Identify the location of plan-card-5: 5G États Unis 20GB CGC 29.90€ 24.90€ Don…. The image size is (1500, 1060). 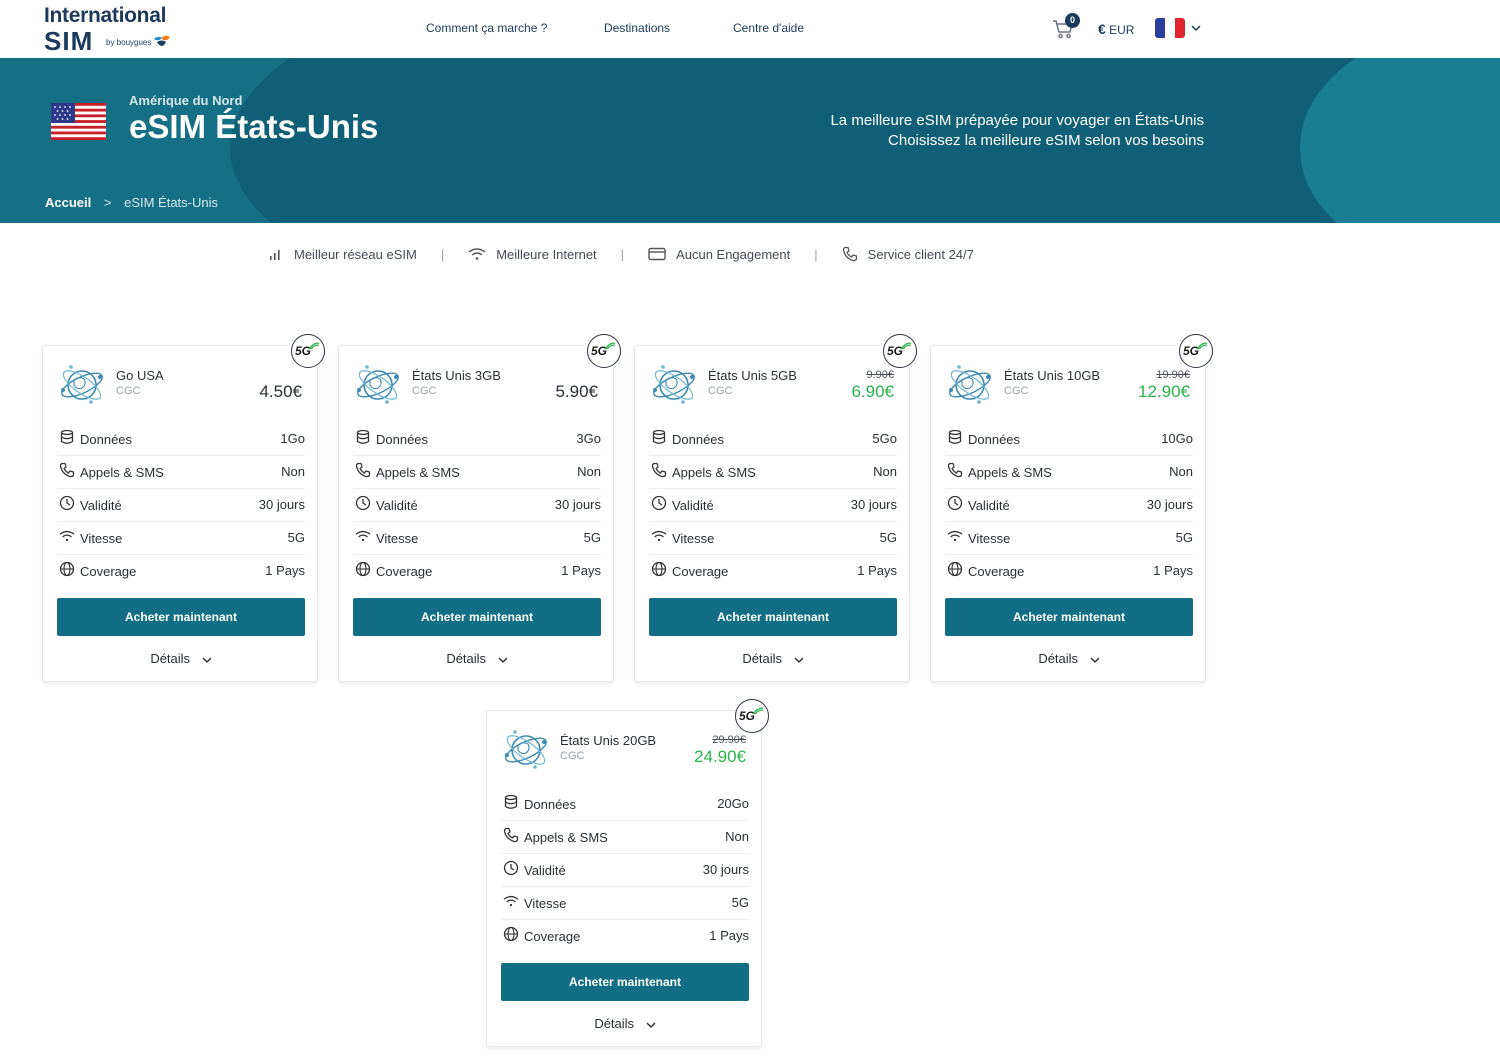
(627, 873).